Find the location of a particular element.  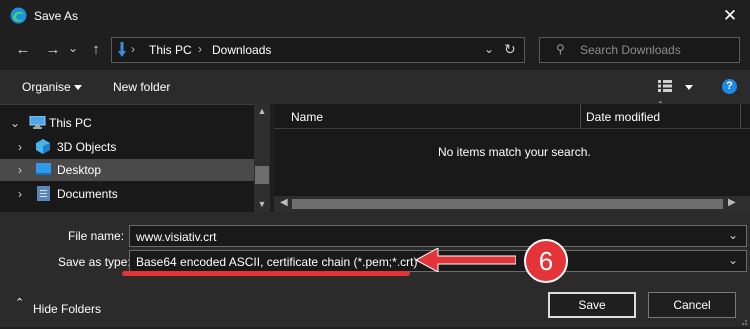

up-arrow-icon: ↑ is located at coordinates (96, 50).